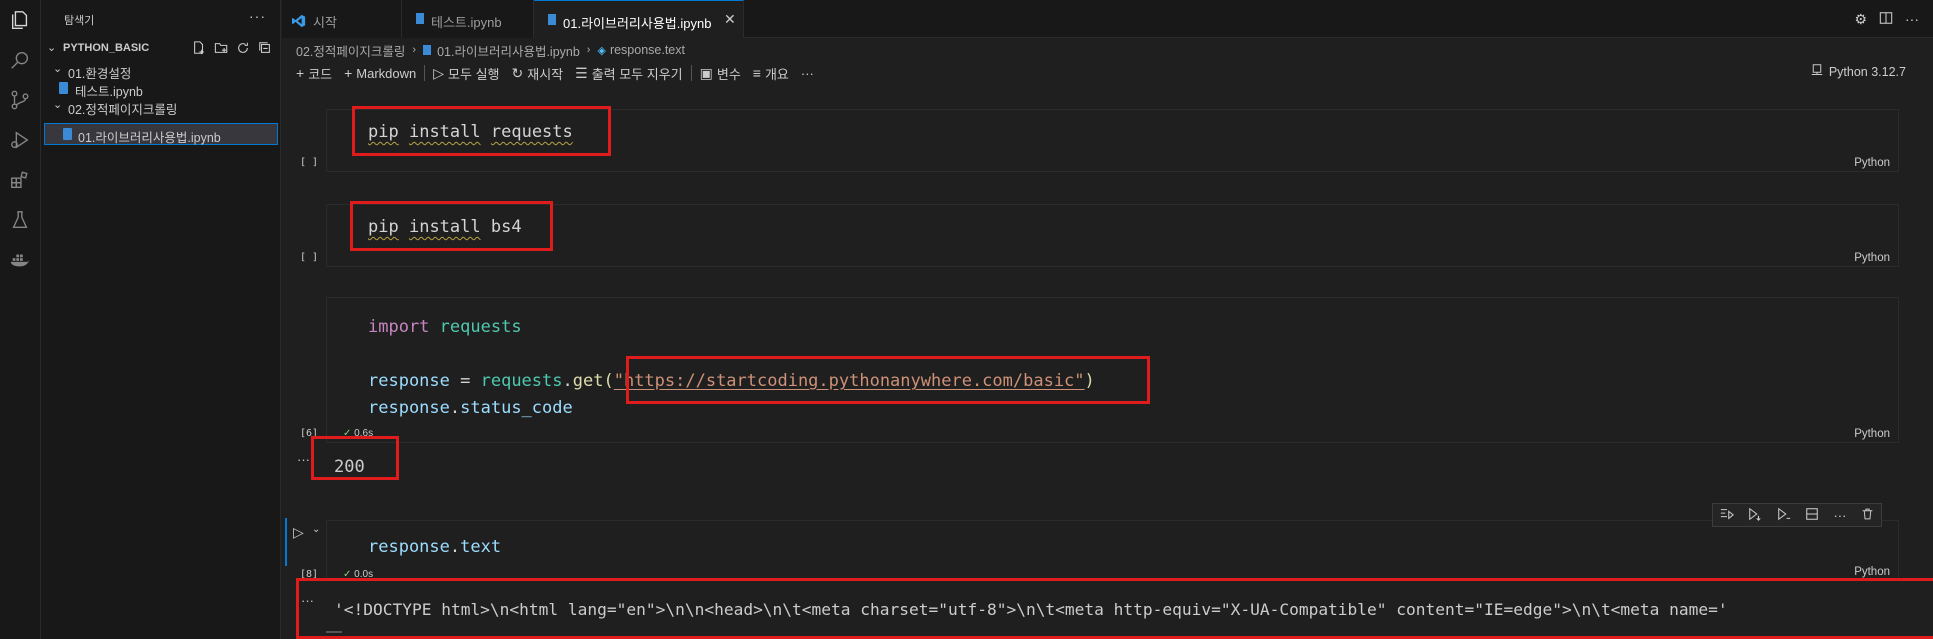 This screenshot has height=639, width=1933. I want to click on breadcrumb-folder: 02.정적페이지크롤링, so click(350, 50).